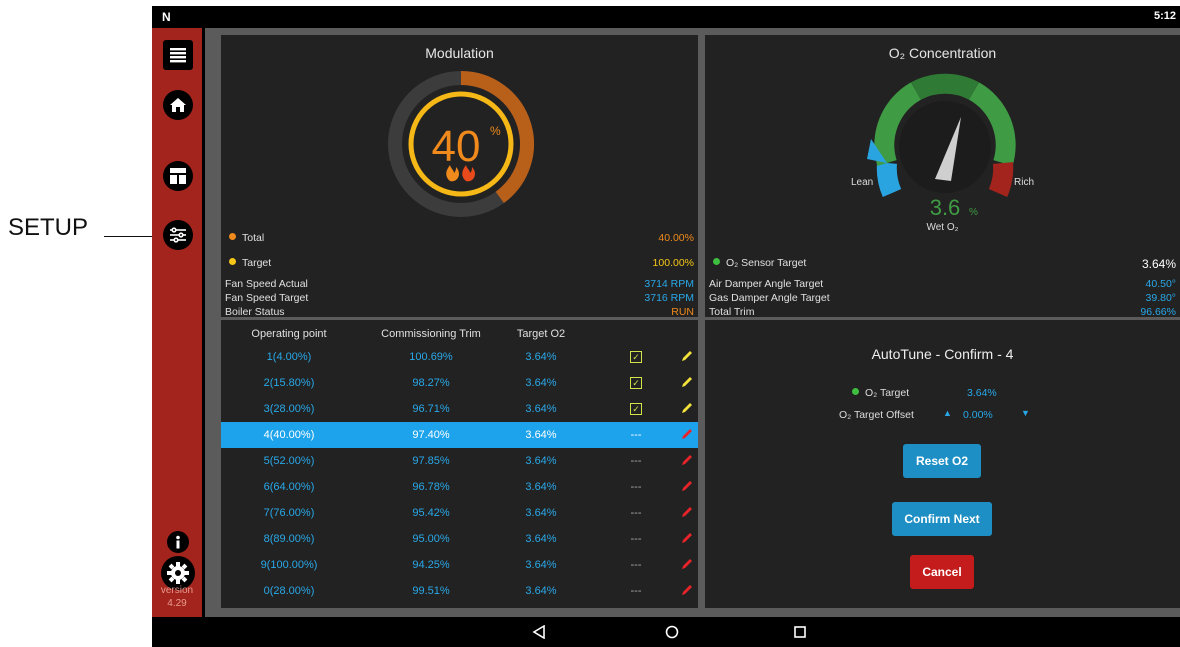  What do you see at coordinates (876, 415) in the screenshot?
I see `o2-target-offset-label: O₂ Target Offset` at bounding box center [876, 415].